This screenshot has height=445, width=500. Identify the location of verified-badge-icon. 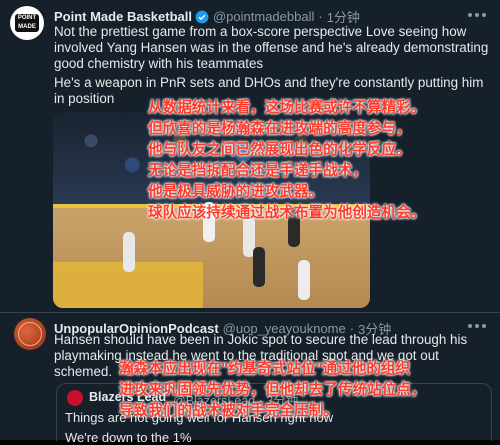
(202, 16).